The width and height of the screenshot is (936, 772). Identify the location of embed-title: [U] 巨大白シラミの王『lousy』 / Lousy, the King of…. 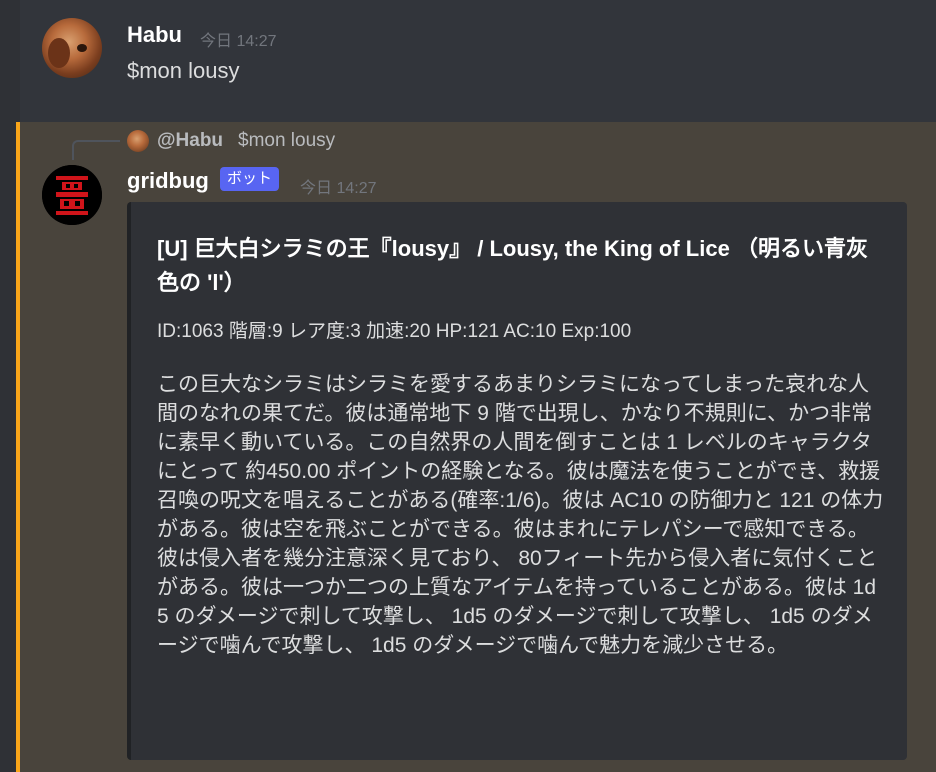
(512, 265).